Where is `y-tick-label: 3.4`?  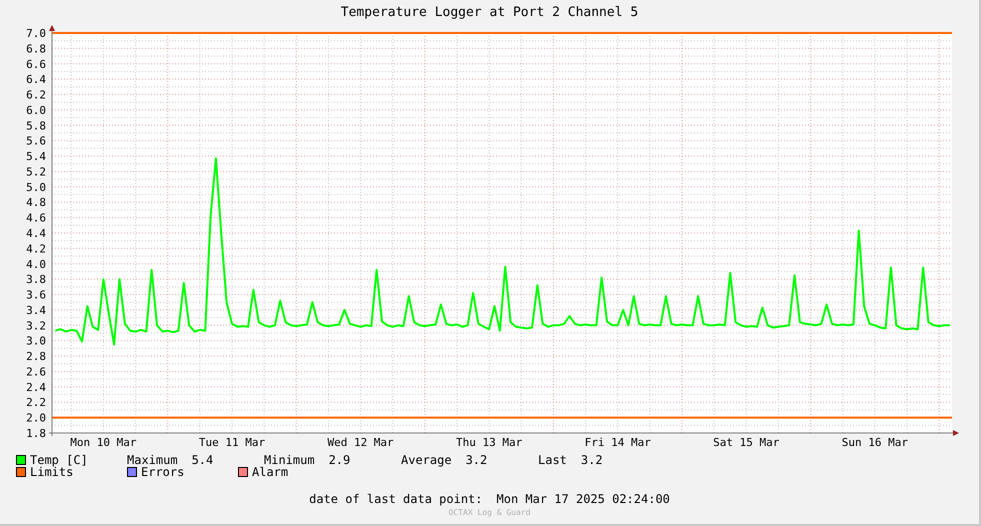 y-tick-label: 3.4 is located at coordinates (36, 310).